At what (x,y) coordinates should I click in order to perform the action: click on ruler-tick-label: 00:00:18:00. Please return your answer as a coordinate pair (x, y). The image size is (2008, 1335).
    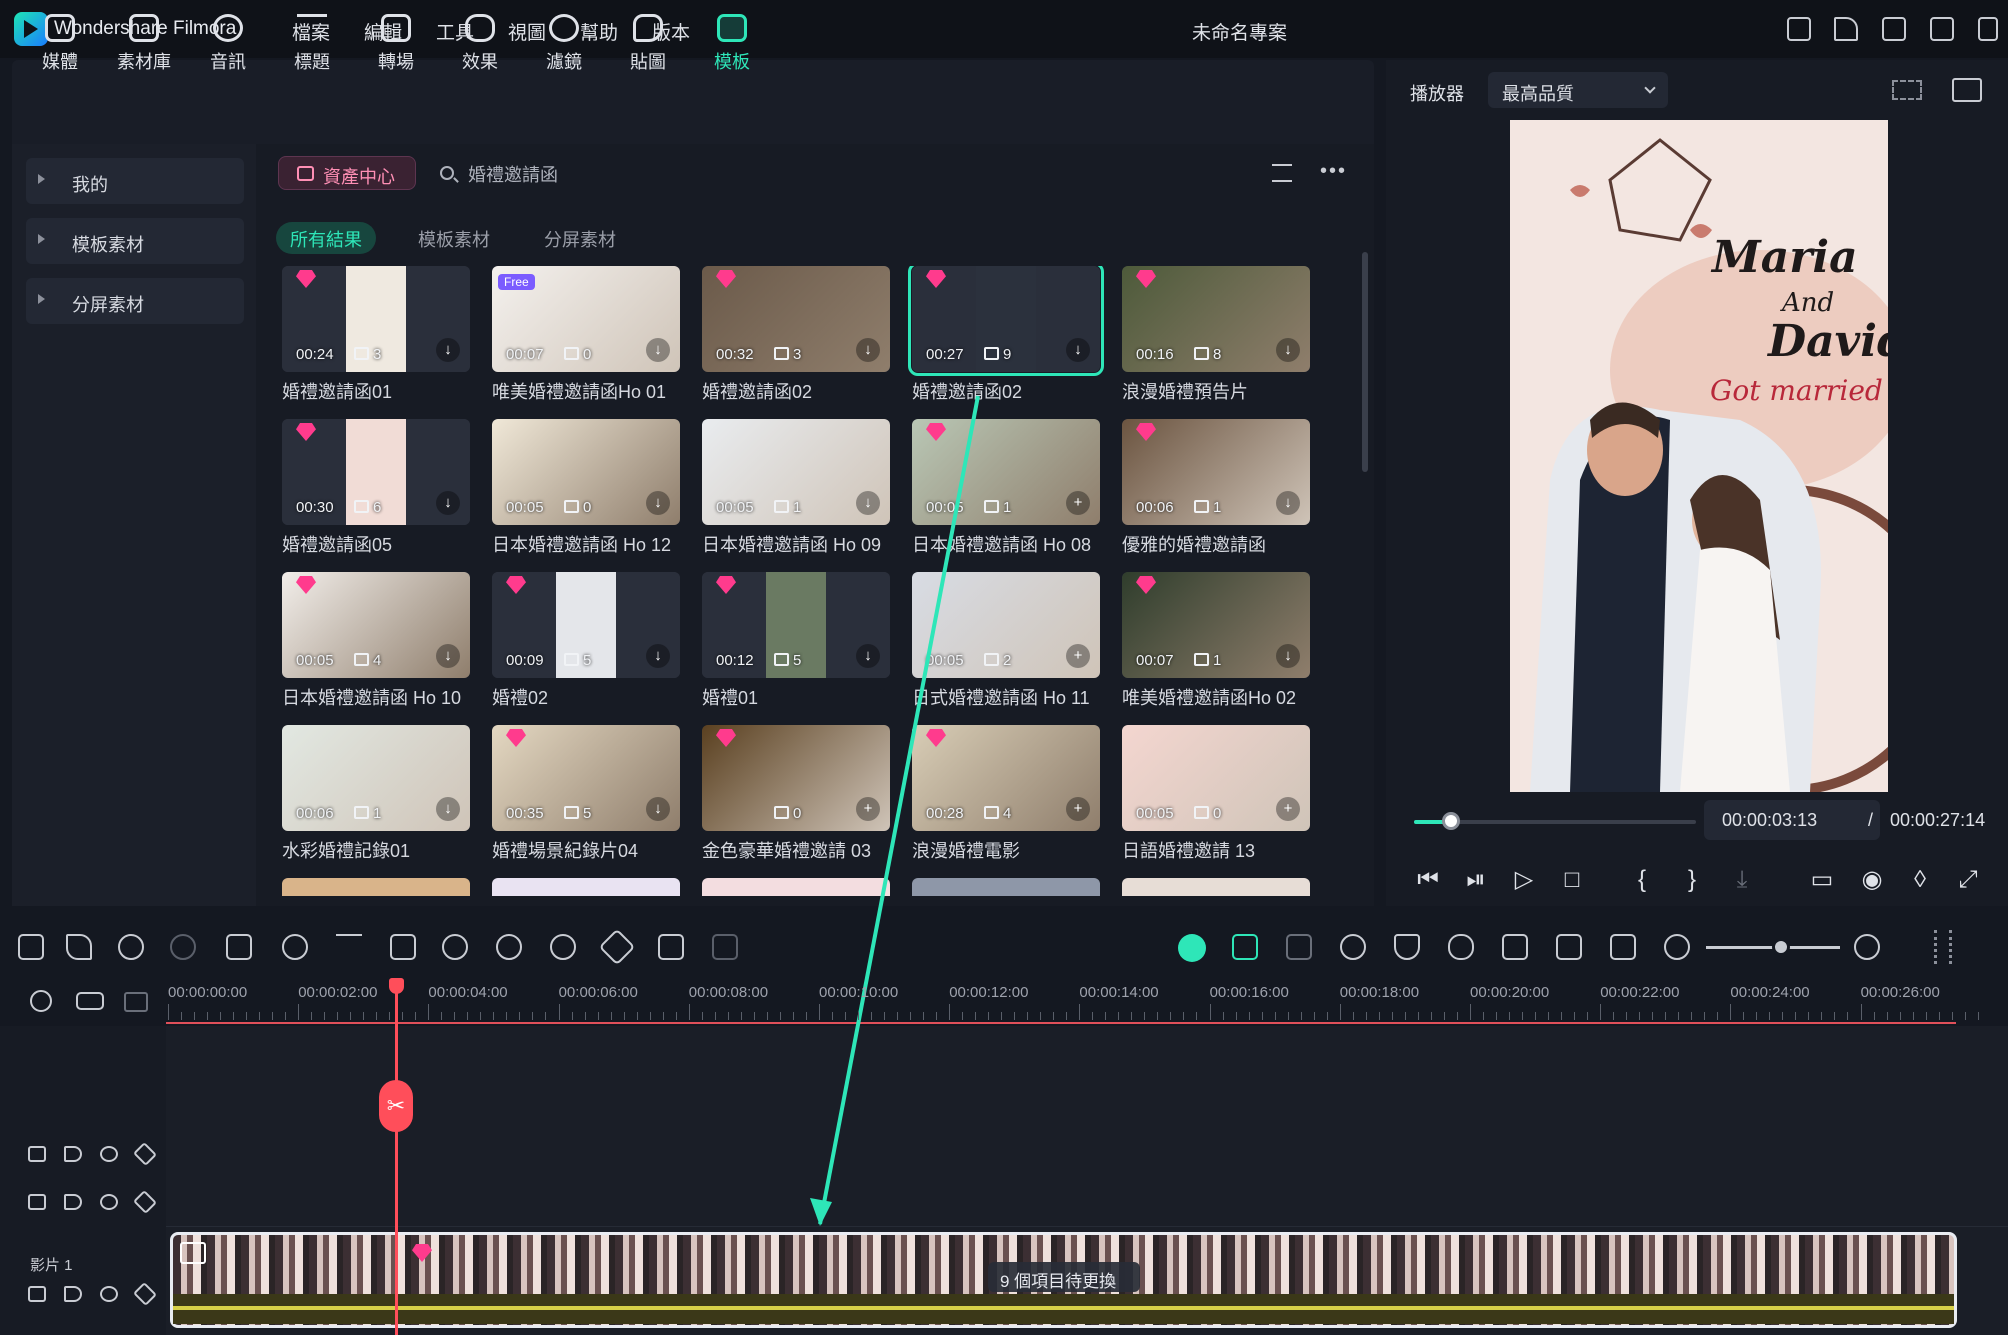
    Looking at the image, I should click on (1379, 992).